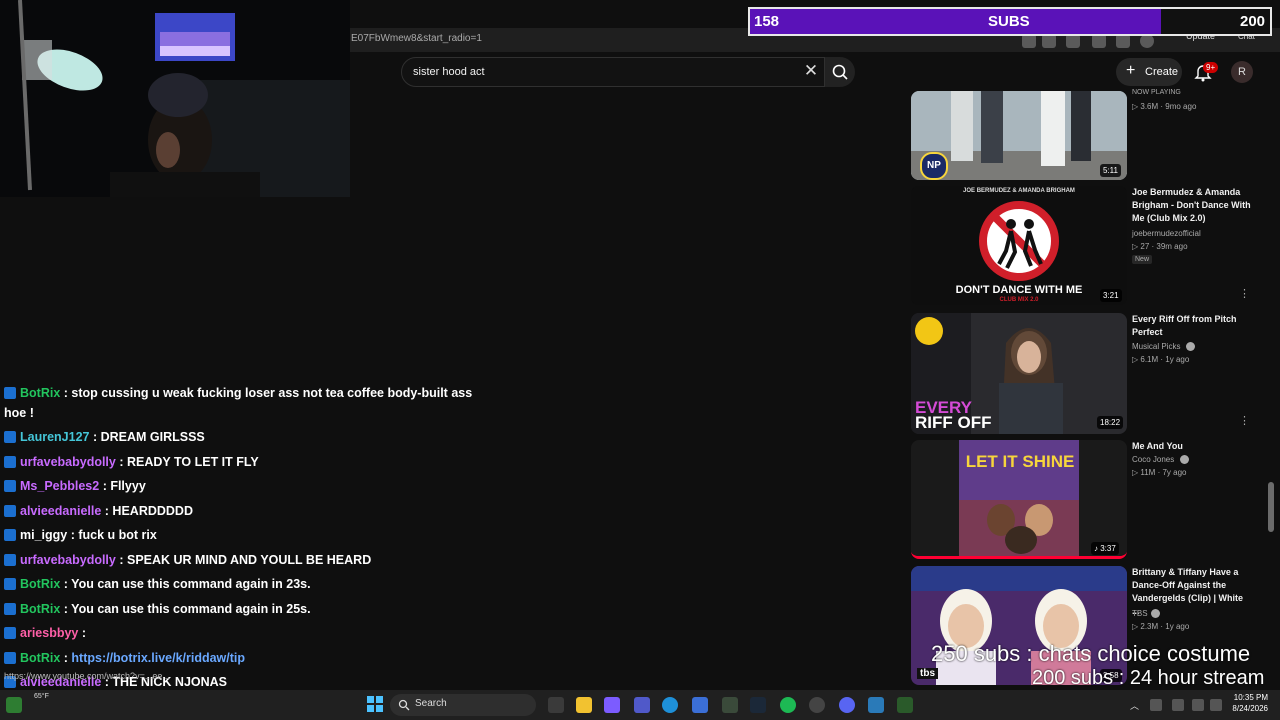 The height and width of the screenshot is (720, 1280). Describe the element at coordinates (1156, 346) in the screenshot. I see `video-channel: Musical Picks` at that location.